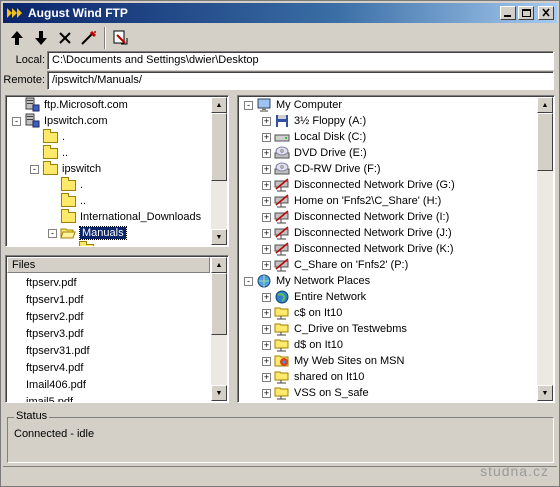  I want to click on tree-item: + c$ on It10, so click(302, 313).